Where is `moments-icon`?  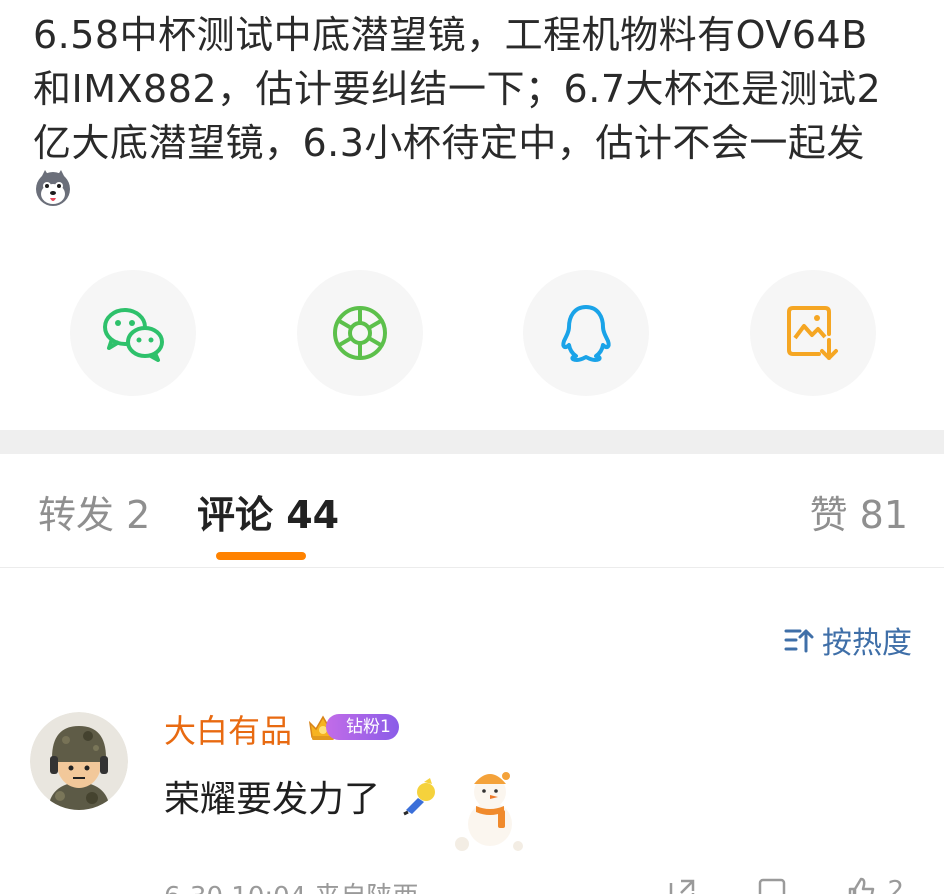 moments-icon is located at coordinates (360, 333).